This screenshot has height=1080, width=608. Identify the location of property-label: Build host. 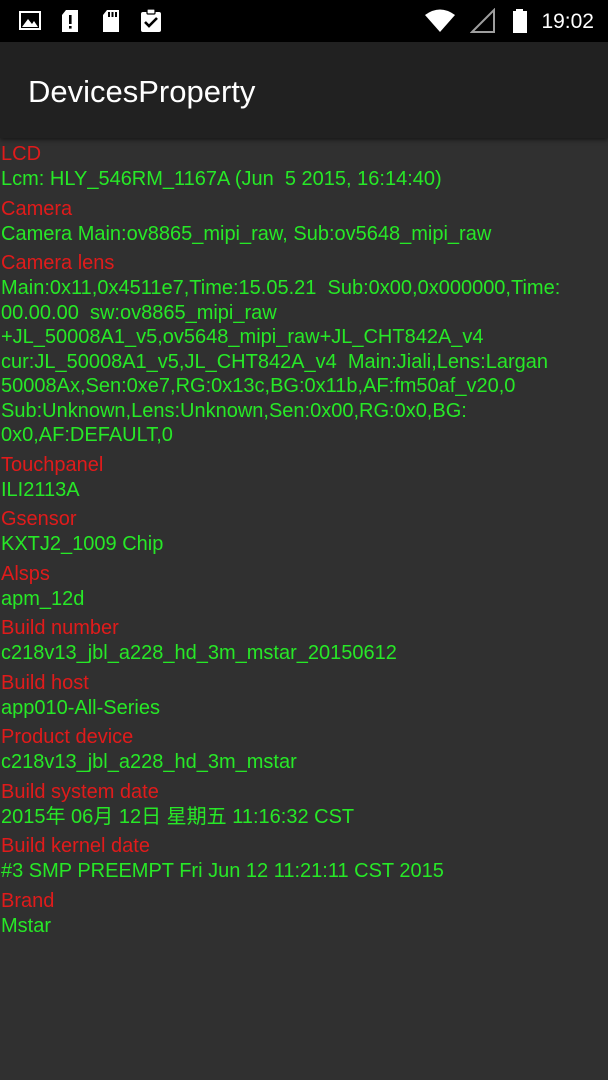
(45, 682).